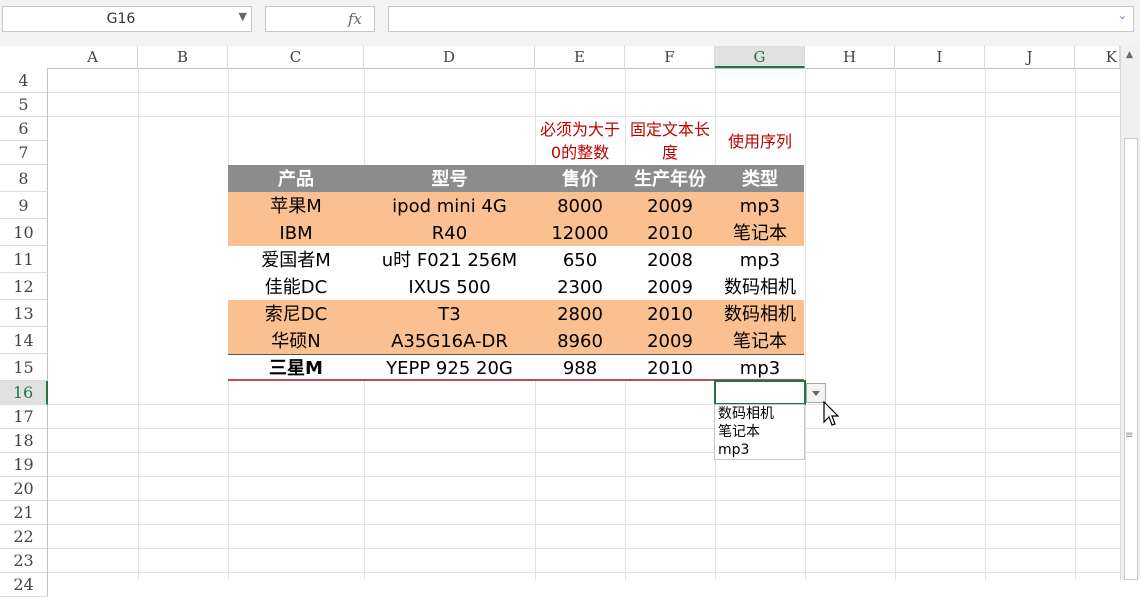  What do you see at coordinates (24, 153) in the screenshot?
I see `row-header-7: 7` at bounding box center [24, 153].